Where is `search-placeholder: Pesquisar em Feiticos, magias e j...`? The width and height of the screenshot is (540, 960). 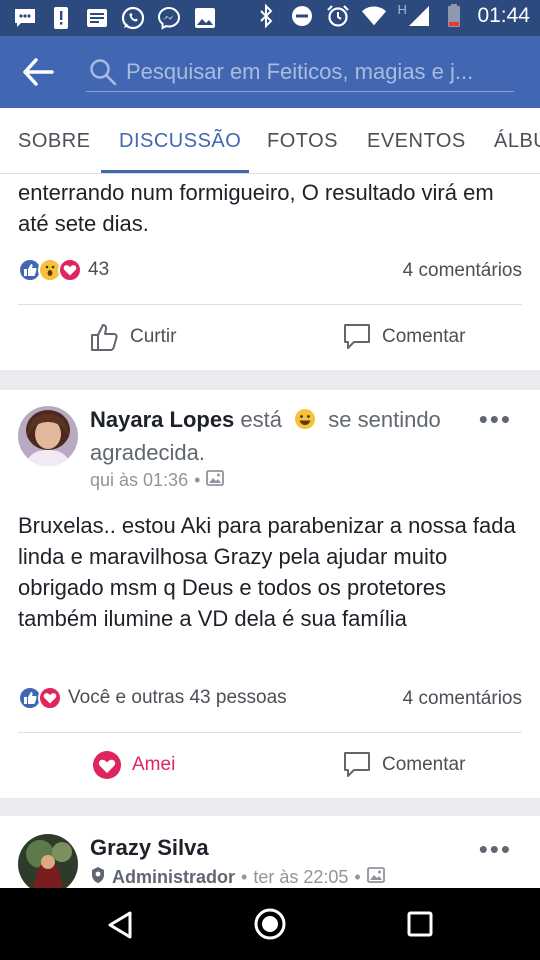
search-placeholder: Pesquisar em Feiticos, magias e j... is located at coordinates (300, 71).